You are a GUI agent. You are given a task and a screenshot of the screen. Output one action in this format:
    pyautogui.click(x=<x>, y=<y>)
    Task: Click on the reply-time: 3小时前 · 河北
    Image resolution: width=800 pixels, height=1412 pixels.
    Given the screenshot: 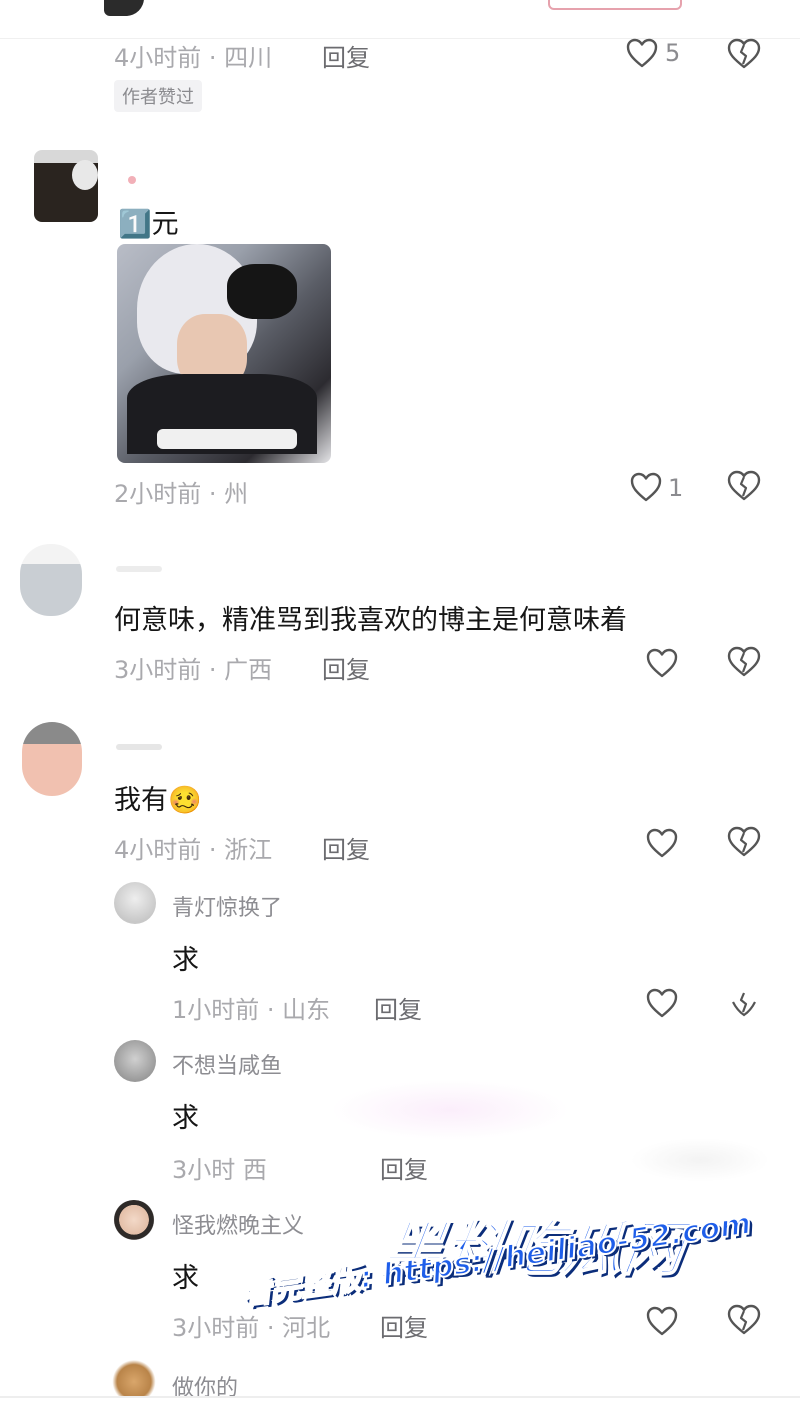 What is the action you would take?
    pyautogui.click(x=251, y=1328)
    